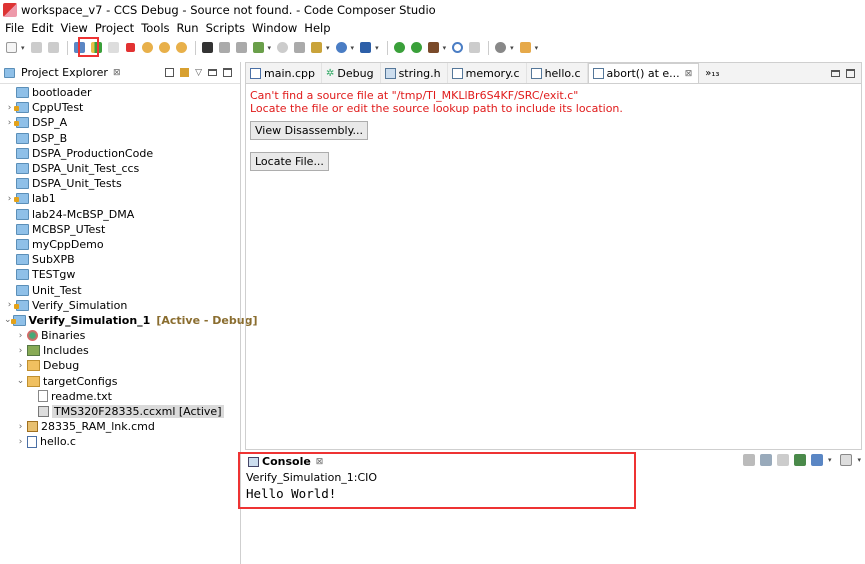 This screenshot has height=564, width=865. I want to click on tree-item: › Verify_Simulation, so click(120, 305).